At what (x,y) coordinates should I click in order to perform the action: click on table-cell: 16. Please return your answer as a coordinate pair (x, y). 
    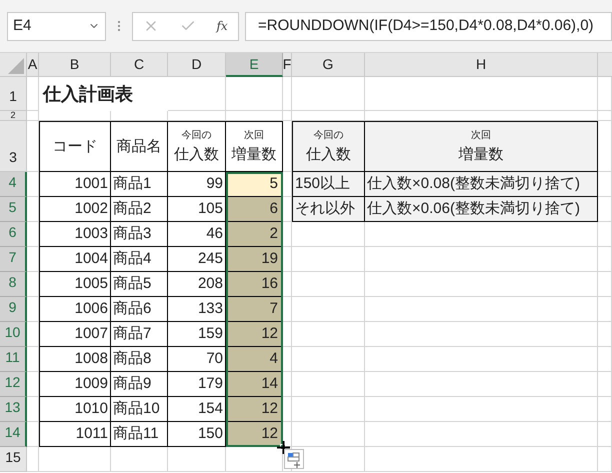
    Looking at the image, I should click on (254, 284).